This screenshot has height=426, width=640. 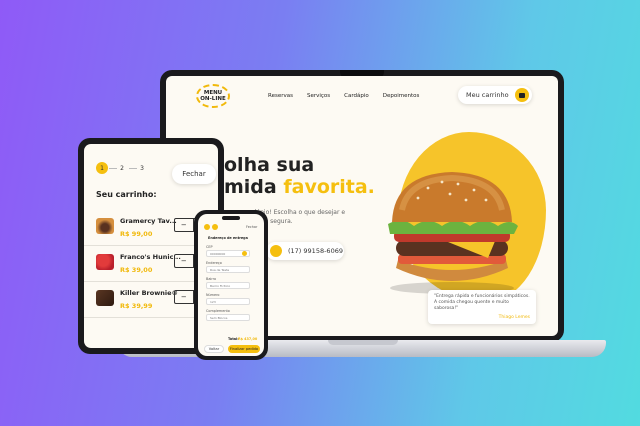 I want to click on number-field: 123, so click(x=228, y=301).